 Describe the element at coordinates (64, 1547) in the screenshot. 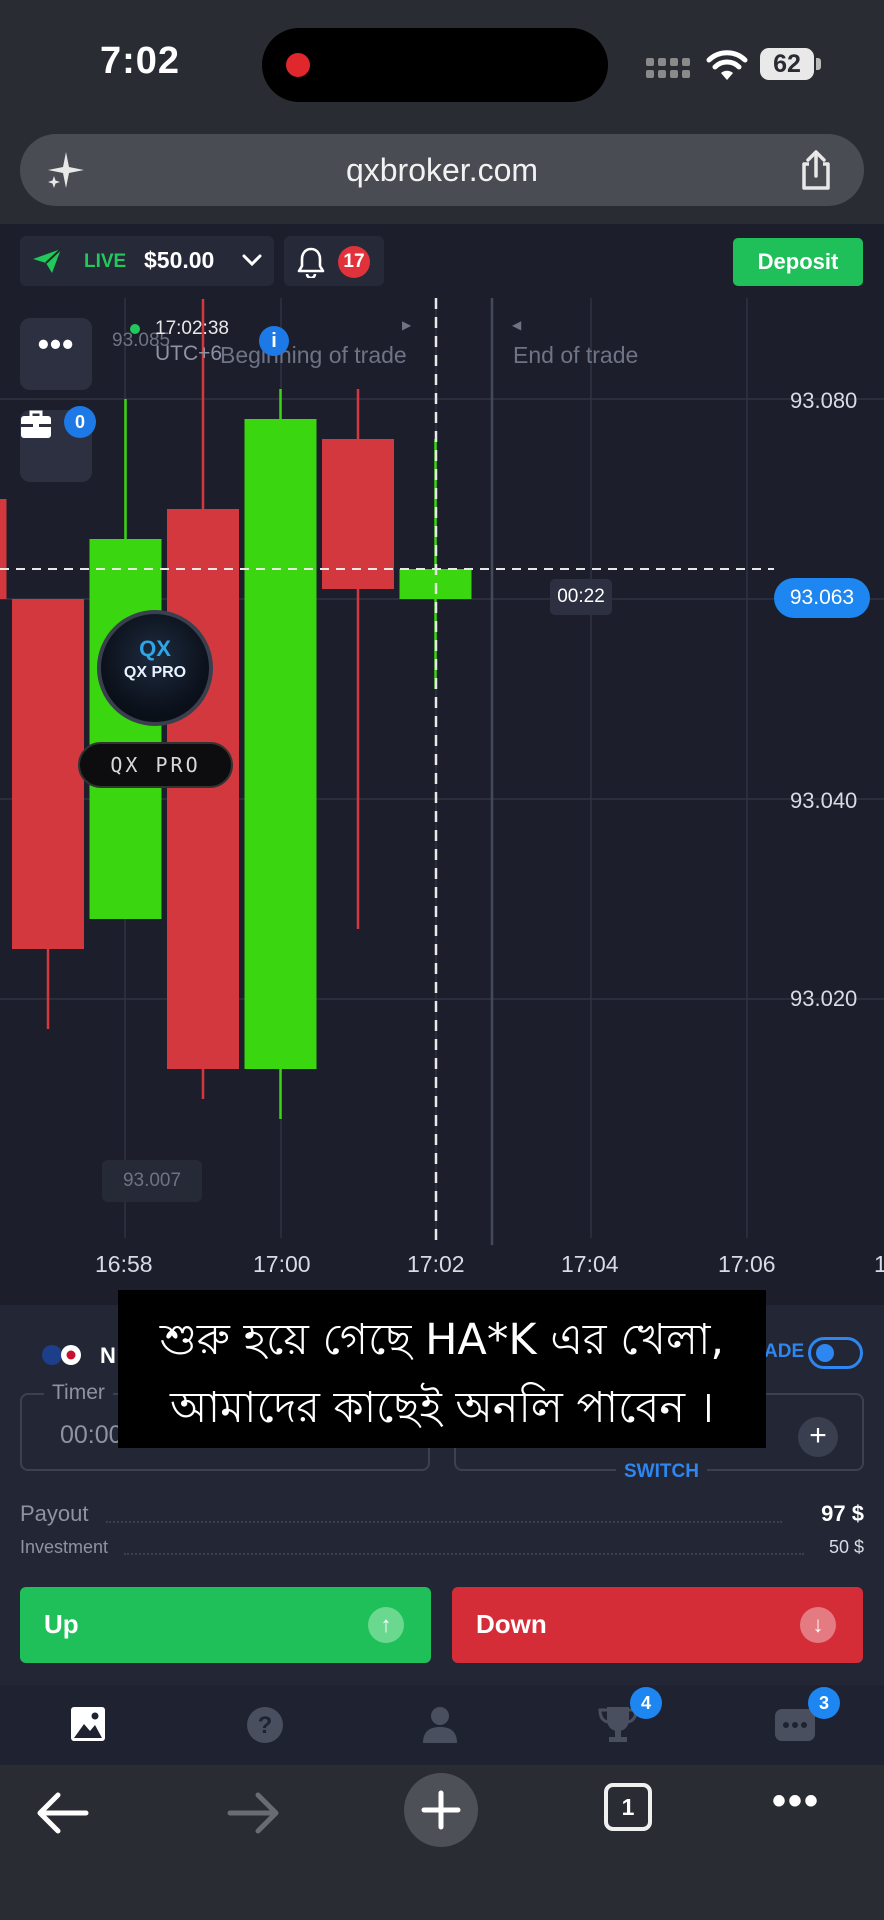

I see `investment-label: Investment` at that location.